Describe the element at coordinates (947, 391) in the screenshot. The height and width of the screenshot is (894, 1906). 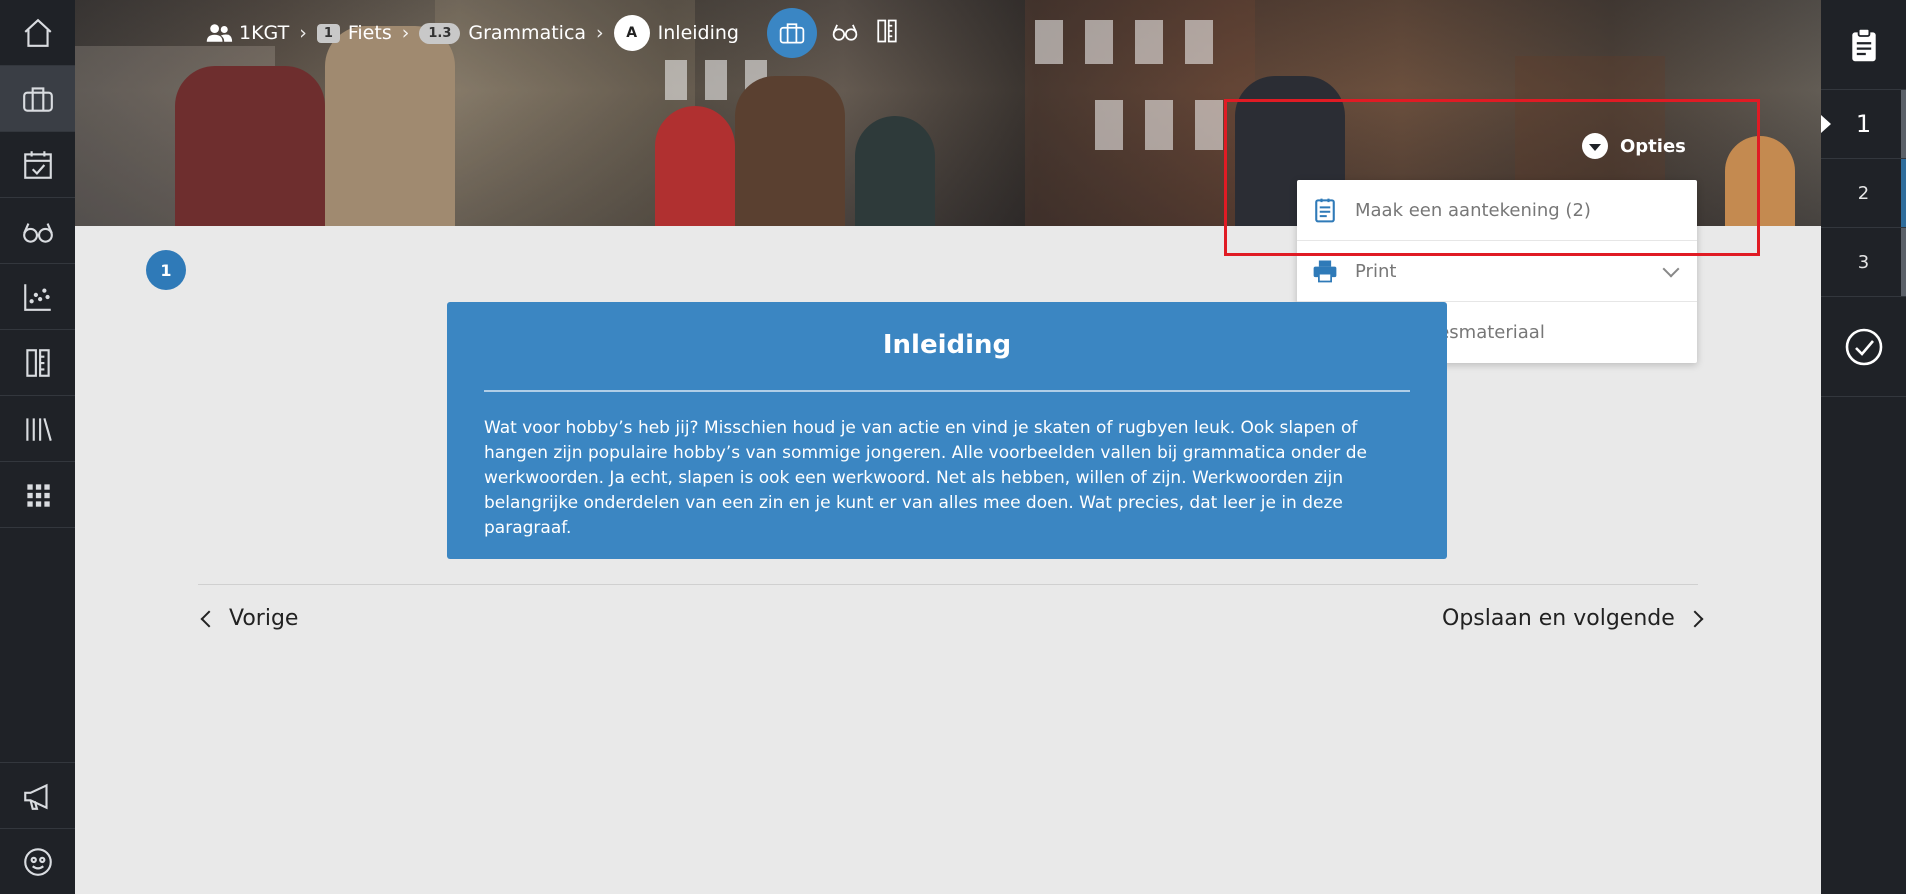
I see `card-divider` at that location.